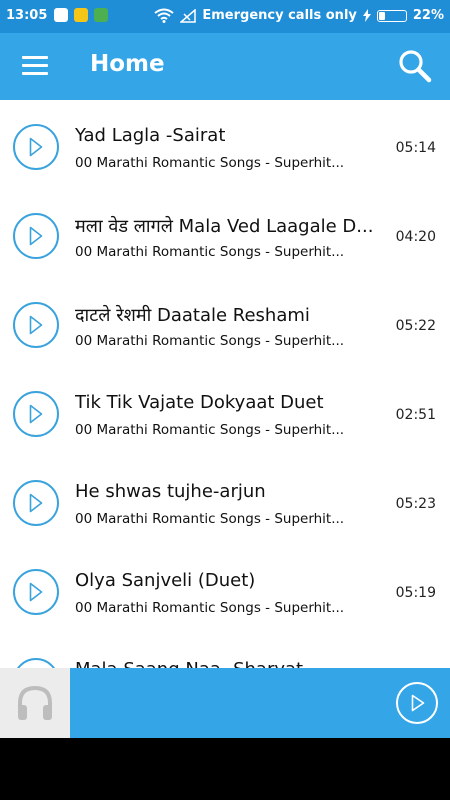 This screenshot has width=450, height=800. I want to click on song-title: Mala Saang Naa- Sharyat, so click(232, 663).